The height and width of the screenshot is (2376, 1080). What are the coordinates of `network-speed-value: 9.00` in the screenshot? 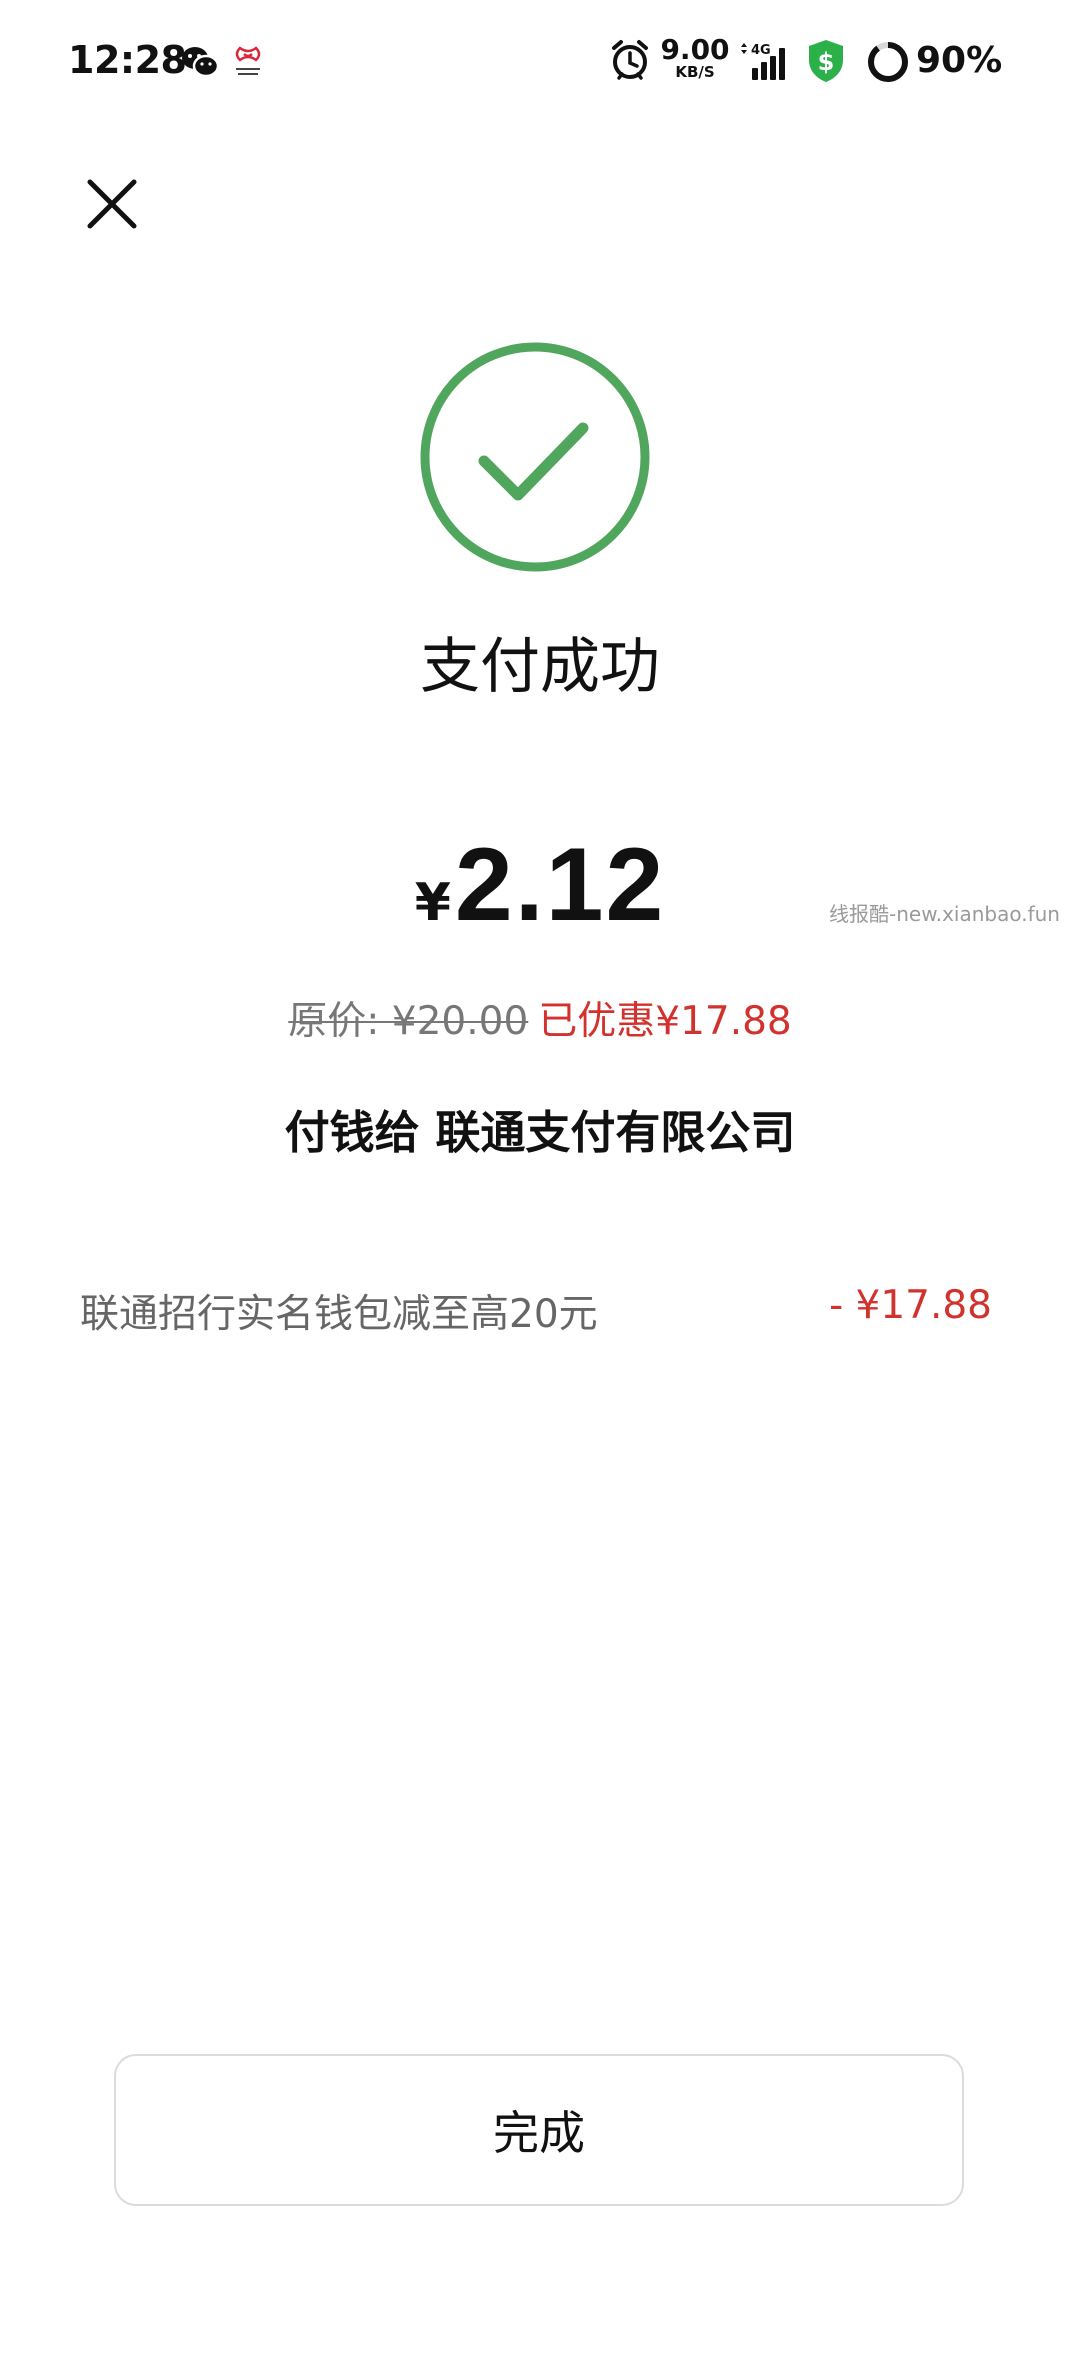 It's located at (695, 49).